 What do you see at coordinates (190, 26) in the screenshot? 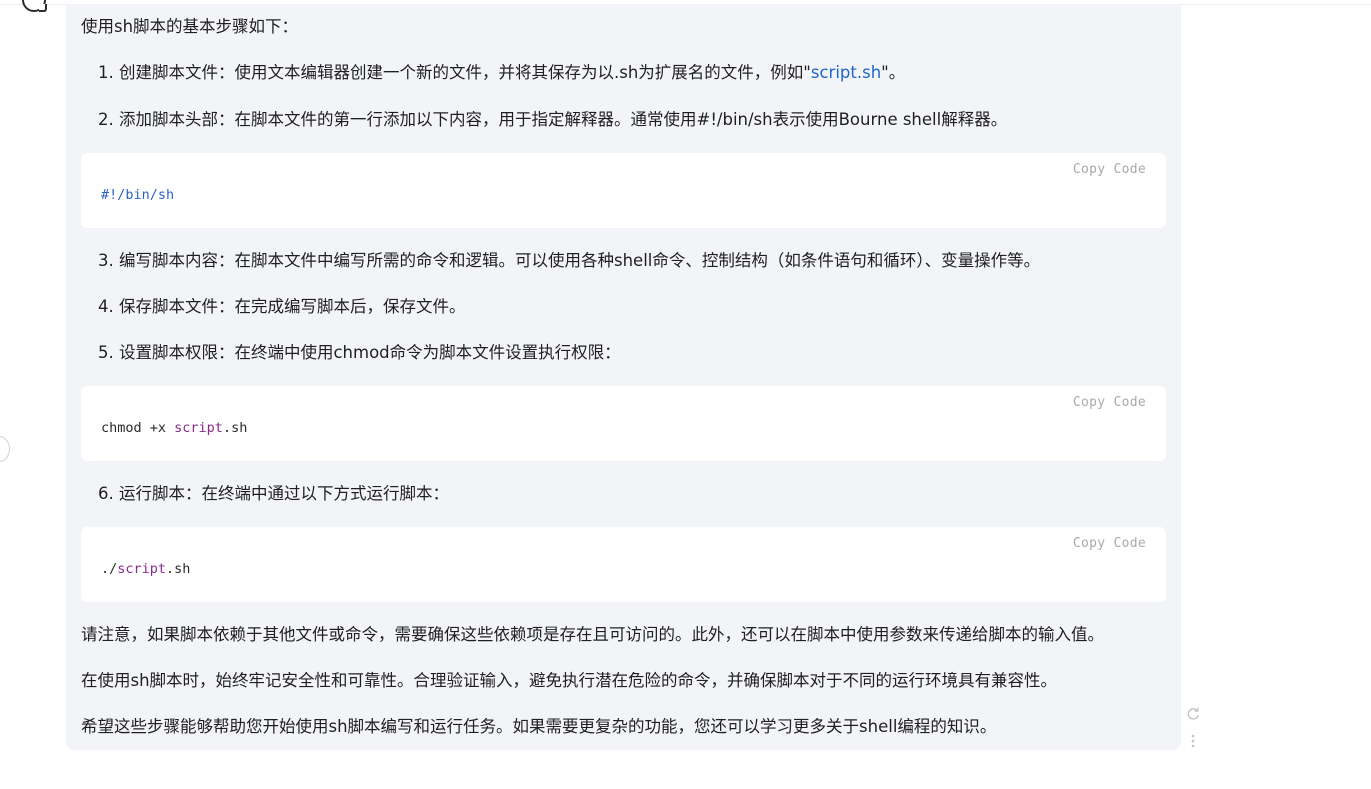
I see `intro-text: 使用sh脚本的基本步骤如下：` at bounding box center [190, 26].